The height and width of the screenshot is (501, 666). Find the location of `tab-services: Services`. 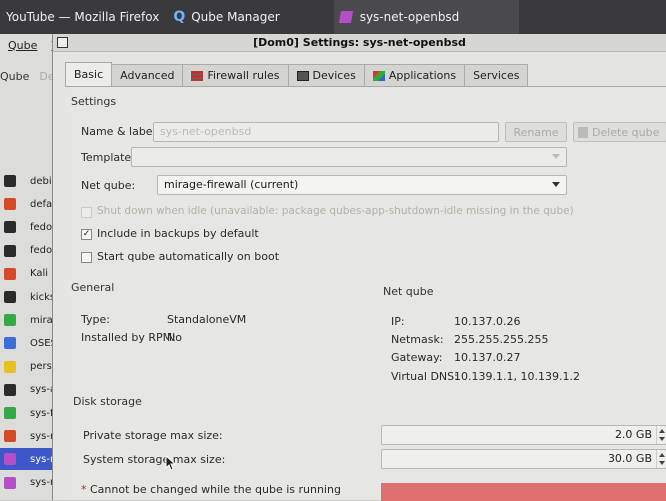

tab-services: Services is located at coordinates (496, 75).